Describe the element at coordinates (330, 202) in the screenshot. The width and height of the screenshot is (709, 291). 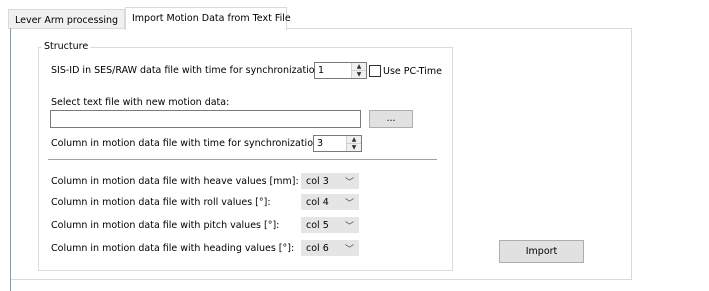
I see `roll-column-select: col 4 ﹀` at that location.